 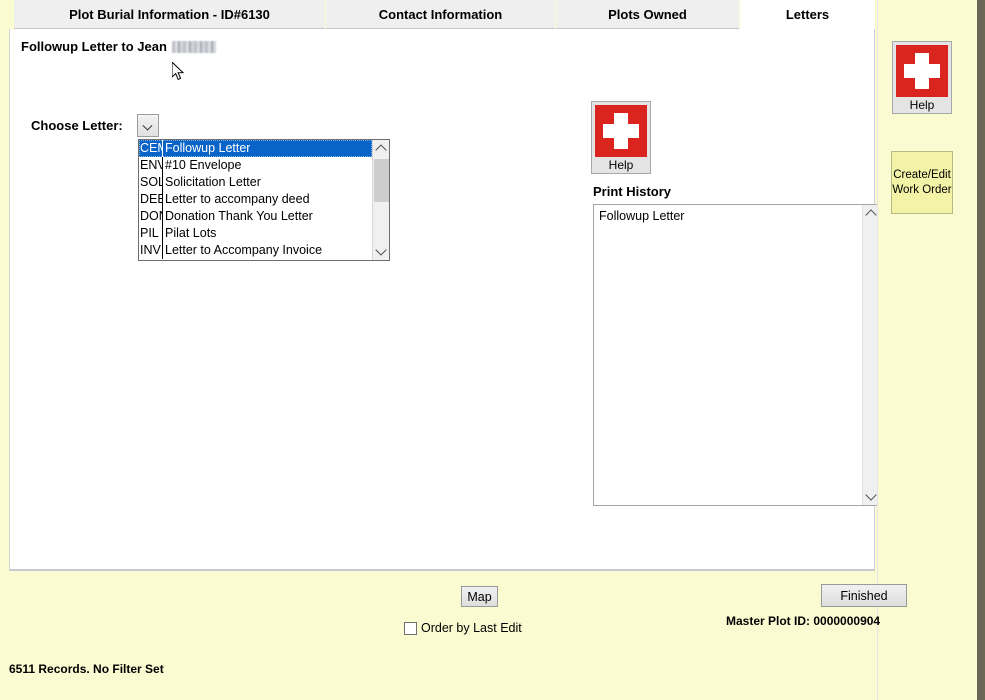 I want to click on choose-letter-combo-button, so click(x=148, y=125).